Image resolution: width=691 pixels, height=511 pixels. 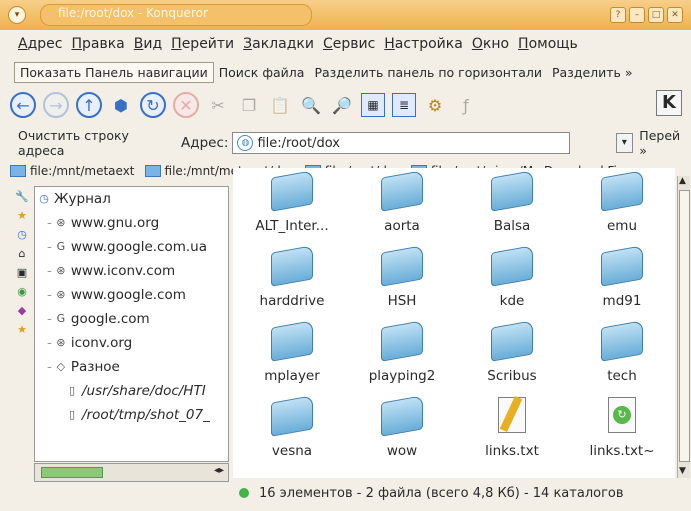 I want to click on tree-item: - ⊛ iconv.org, so click(x=131, y=343).